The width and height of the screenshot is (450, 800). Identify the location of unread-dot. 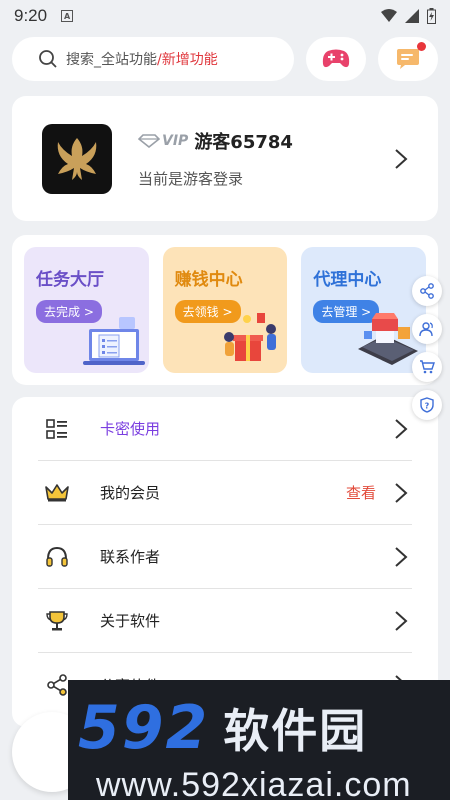
(421, 46).